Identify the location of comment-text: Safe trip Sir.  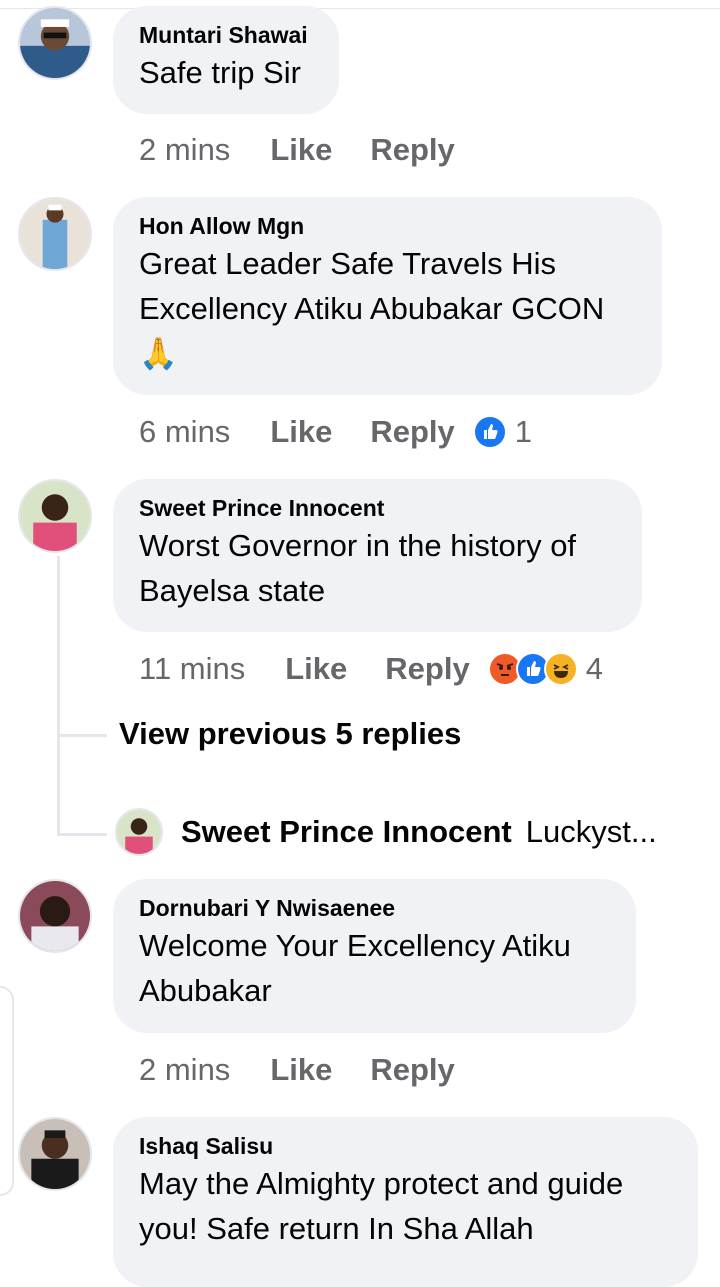
(220, 72).